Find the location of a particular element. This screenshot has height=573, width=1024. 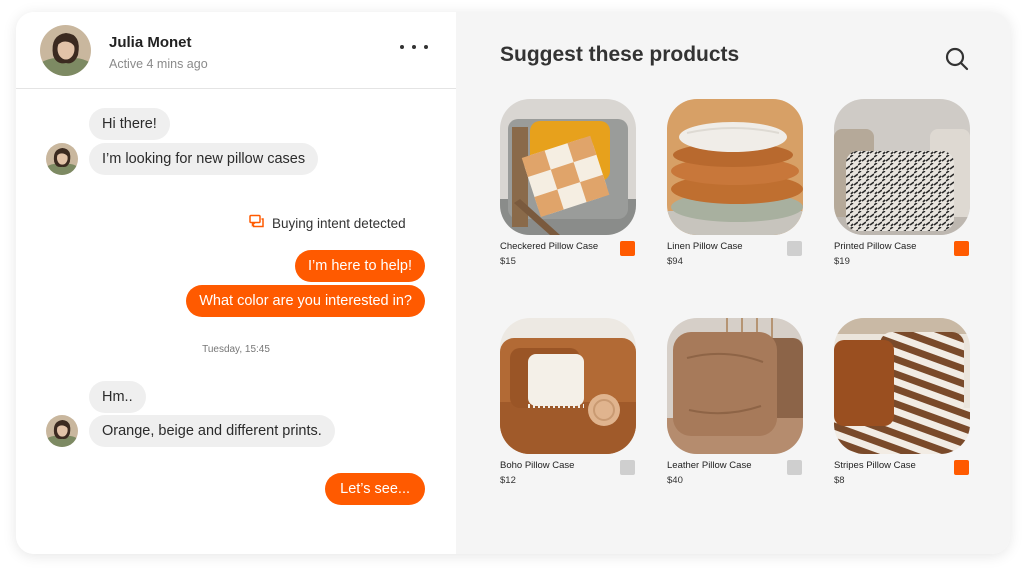

product-card-linen: Linen Pillow Case $94 is located at coordinates (735, 184).